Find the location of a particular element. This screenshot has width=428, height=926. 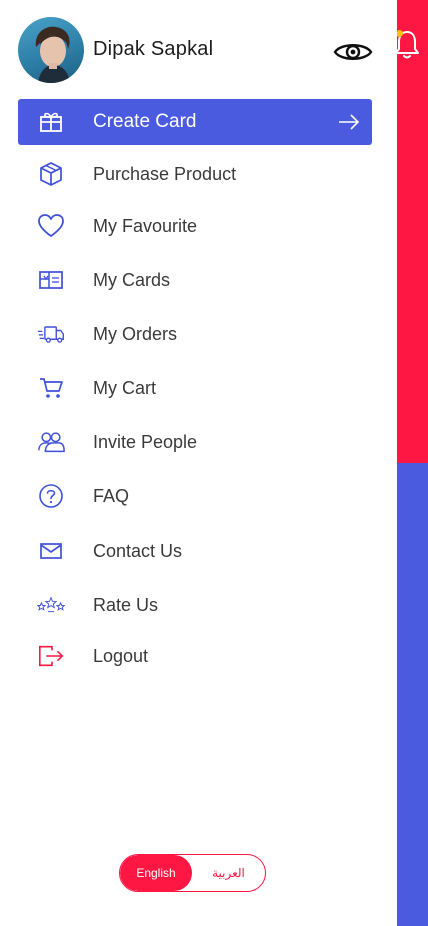

box-icon is located at coordinates (51, 174).